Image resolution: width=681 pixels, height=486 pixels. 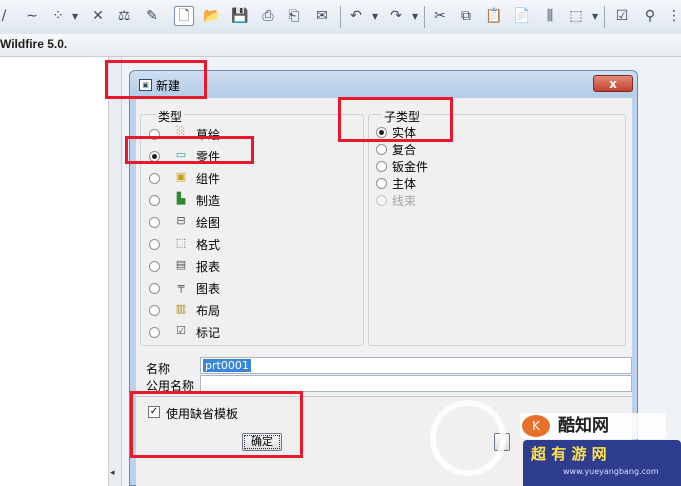 What do you see at coordinates (184, 16) in the screenshot?
I see `new-file-icon: 🗋` at bounding box center [184, 16].